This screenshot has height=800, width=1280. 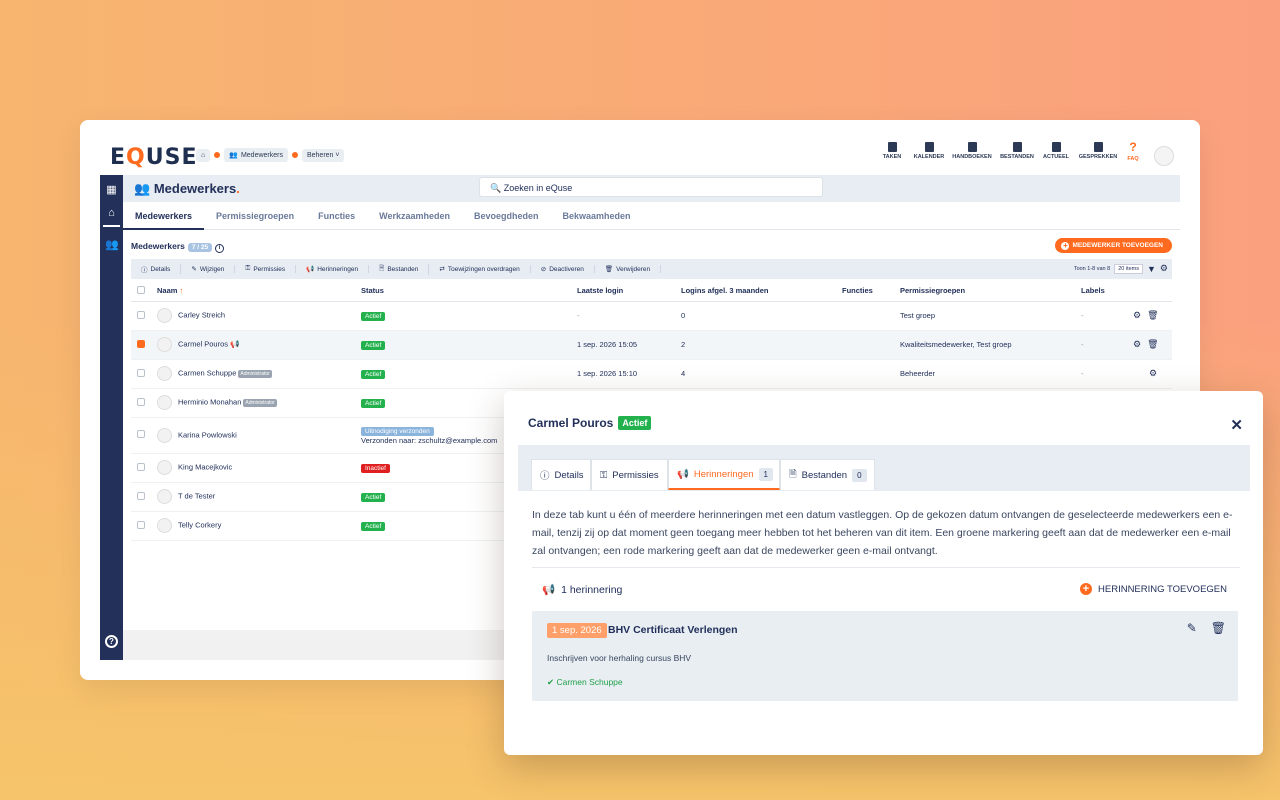 I want to click on crumb-beheren-dropdown: Beheren ˅, so click(x=323, y=155).